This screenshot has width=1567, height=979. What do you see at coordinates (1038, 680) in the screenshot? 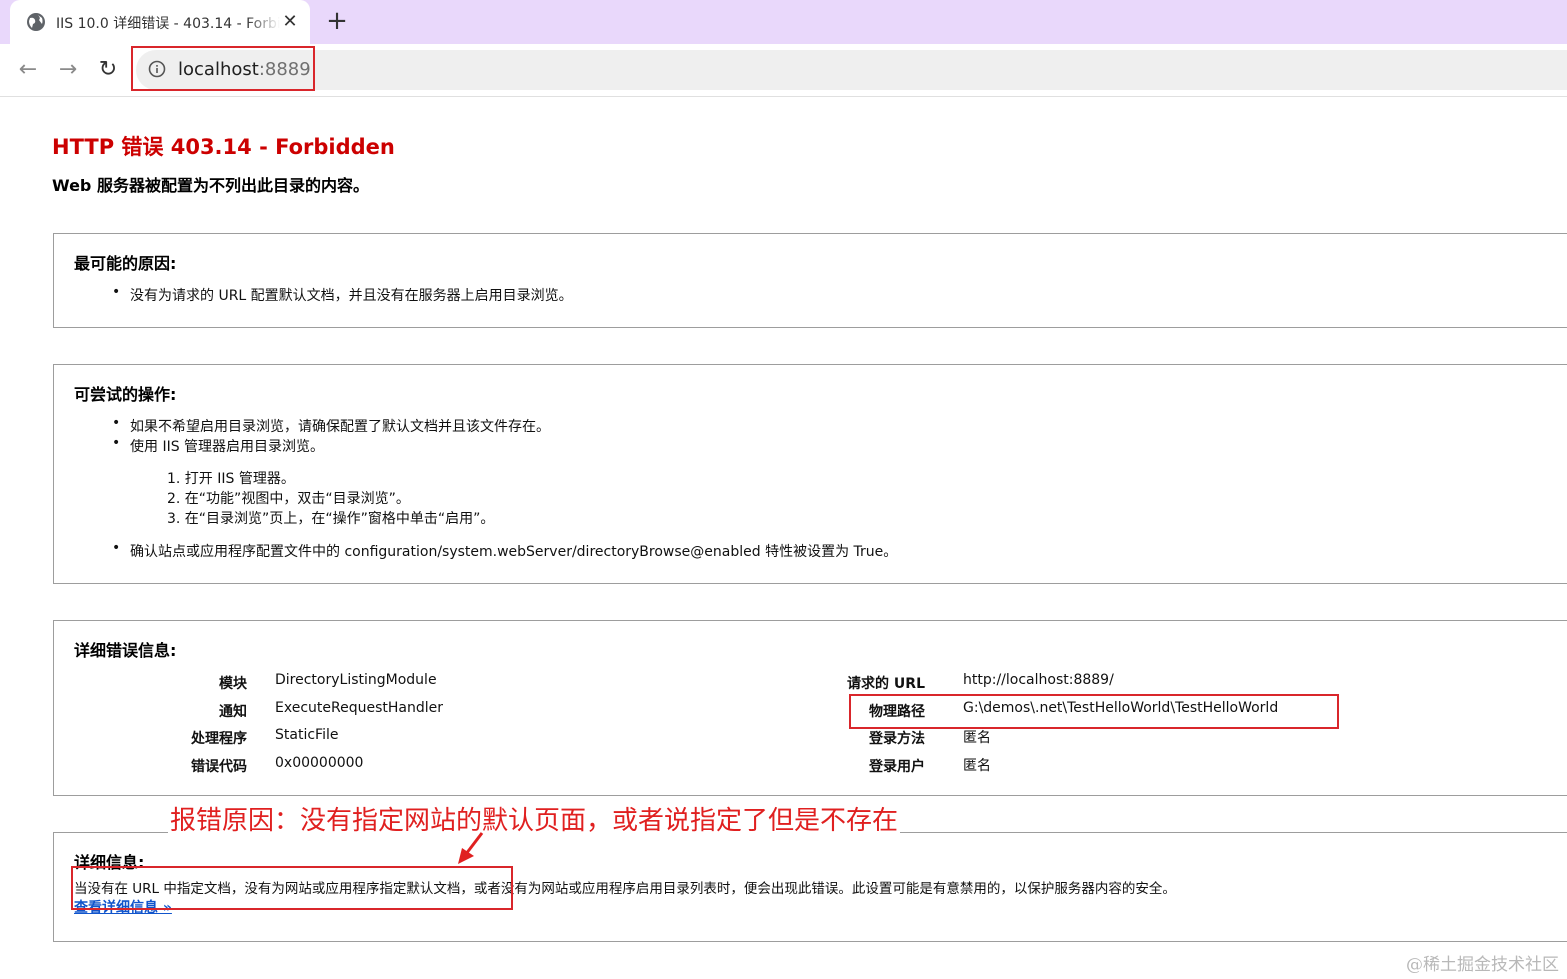
I see `detail-value: http://localhost:8889/` at bounding box center [1038, 680].